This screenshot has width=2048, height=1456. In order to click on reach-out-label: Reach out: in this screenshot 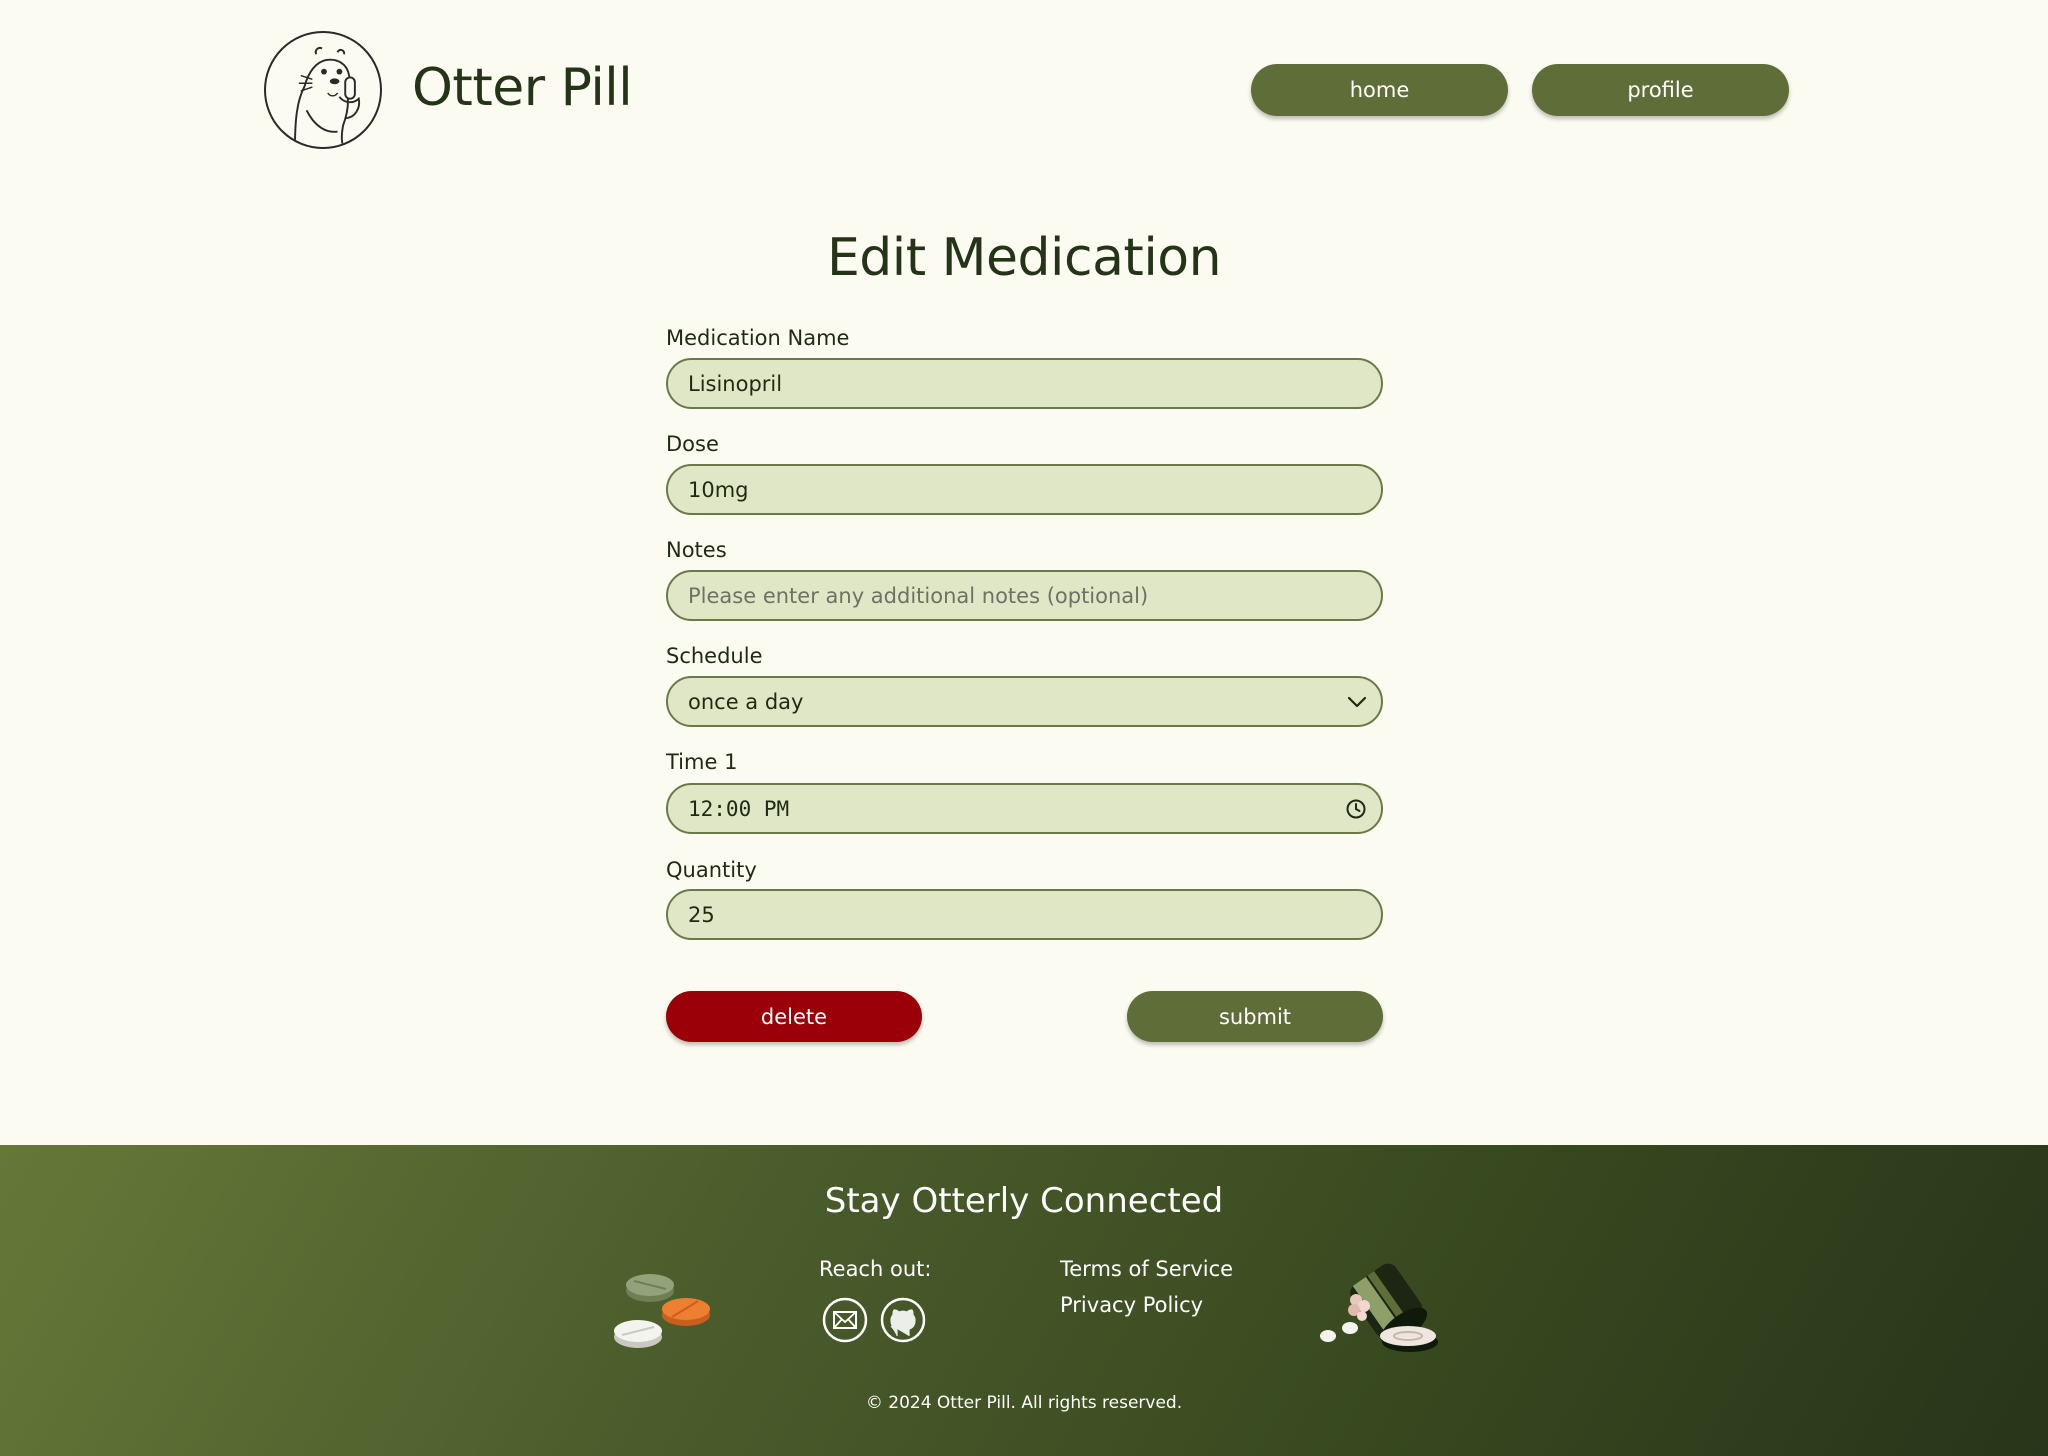, I will do `click(875, 1269)`.